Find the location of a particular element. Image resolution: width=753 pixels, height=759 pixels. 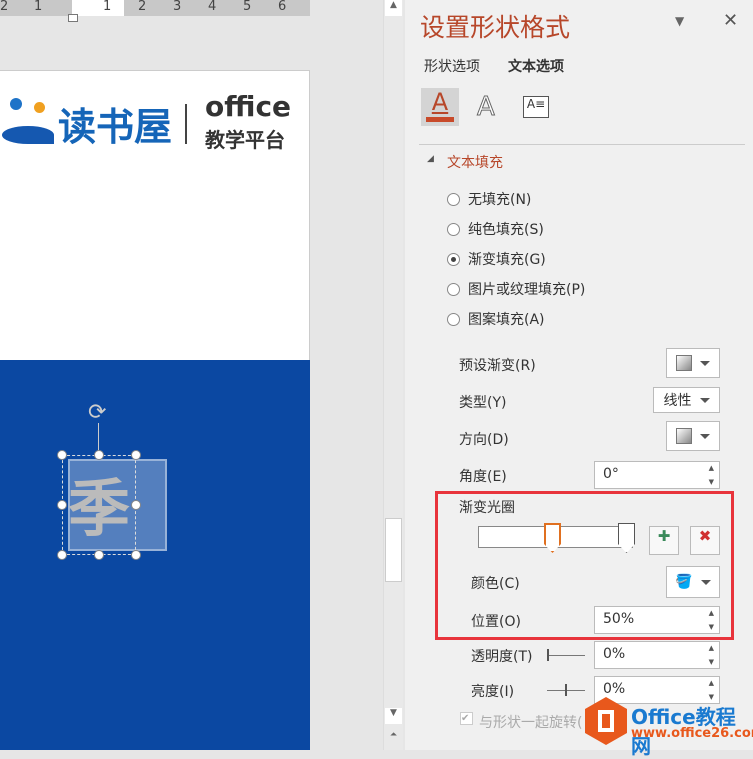

preset-gradient-dropdown is located at coordinates (693, 363).